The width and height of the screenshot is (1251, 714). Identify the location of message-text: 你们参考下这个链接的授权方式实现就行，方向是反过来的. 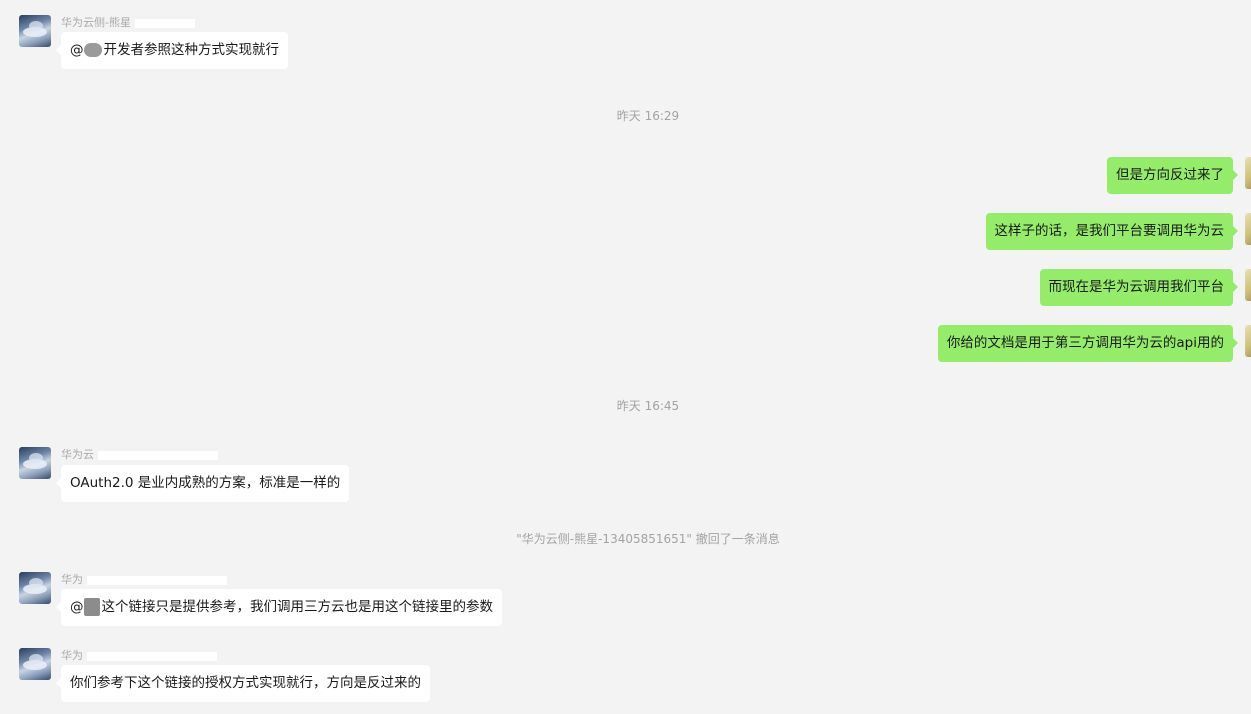
(245, 683).